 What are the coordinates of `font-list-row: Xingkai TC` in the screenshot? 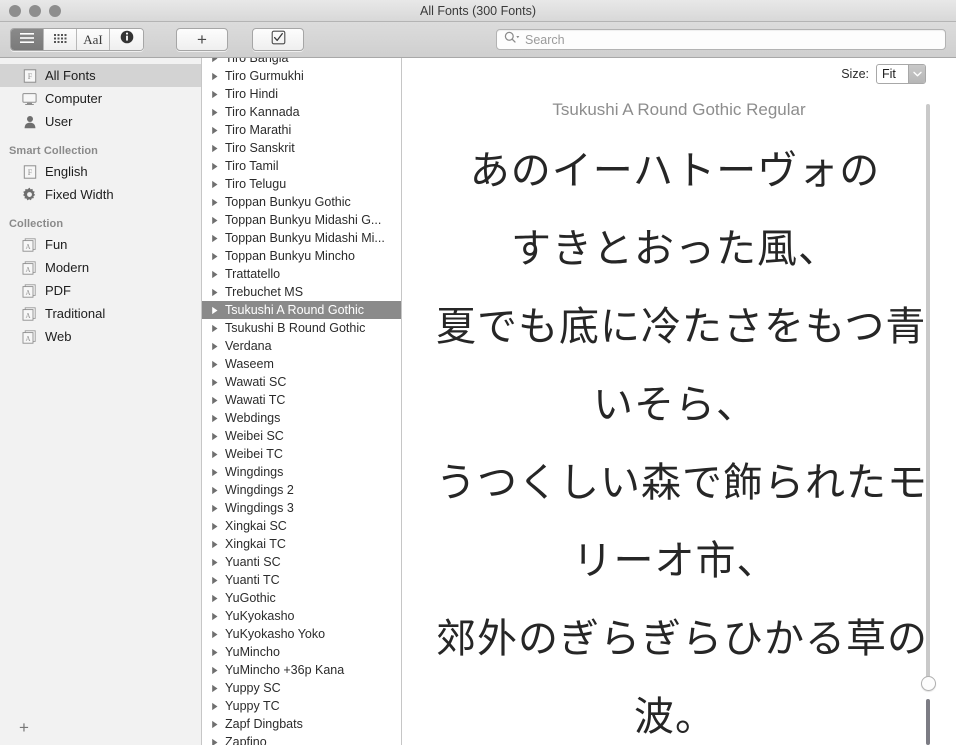 It's located at (301, 544).